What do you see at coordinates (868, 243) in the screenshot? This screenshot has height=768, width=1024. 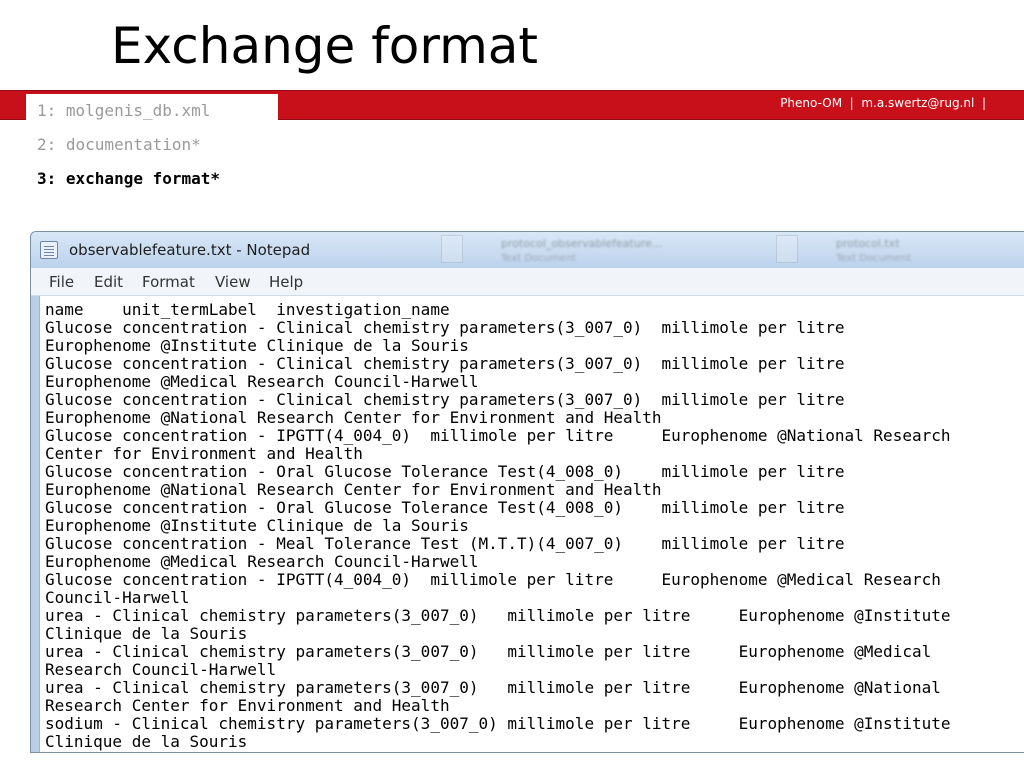 I see `thumbnail-title: protocol.txt` at bounding box center [868, 243].